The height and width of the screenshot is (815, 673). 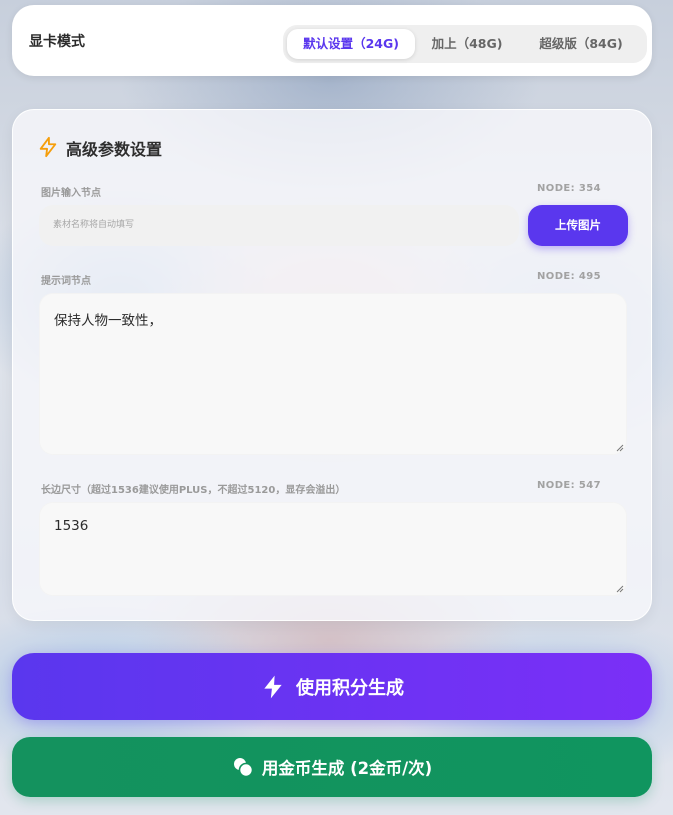 I want to click on generate-with-points-content: 使用积分生成, so click(x=332, y=686).